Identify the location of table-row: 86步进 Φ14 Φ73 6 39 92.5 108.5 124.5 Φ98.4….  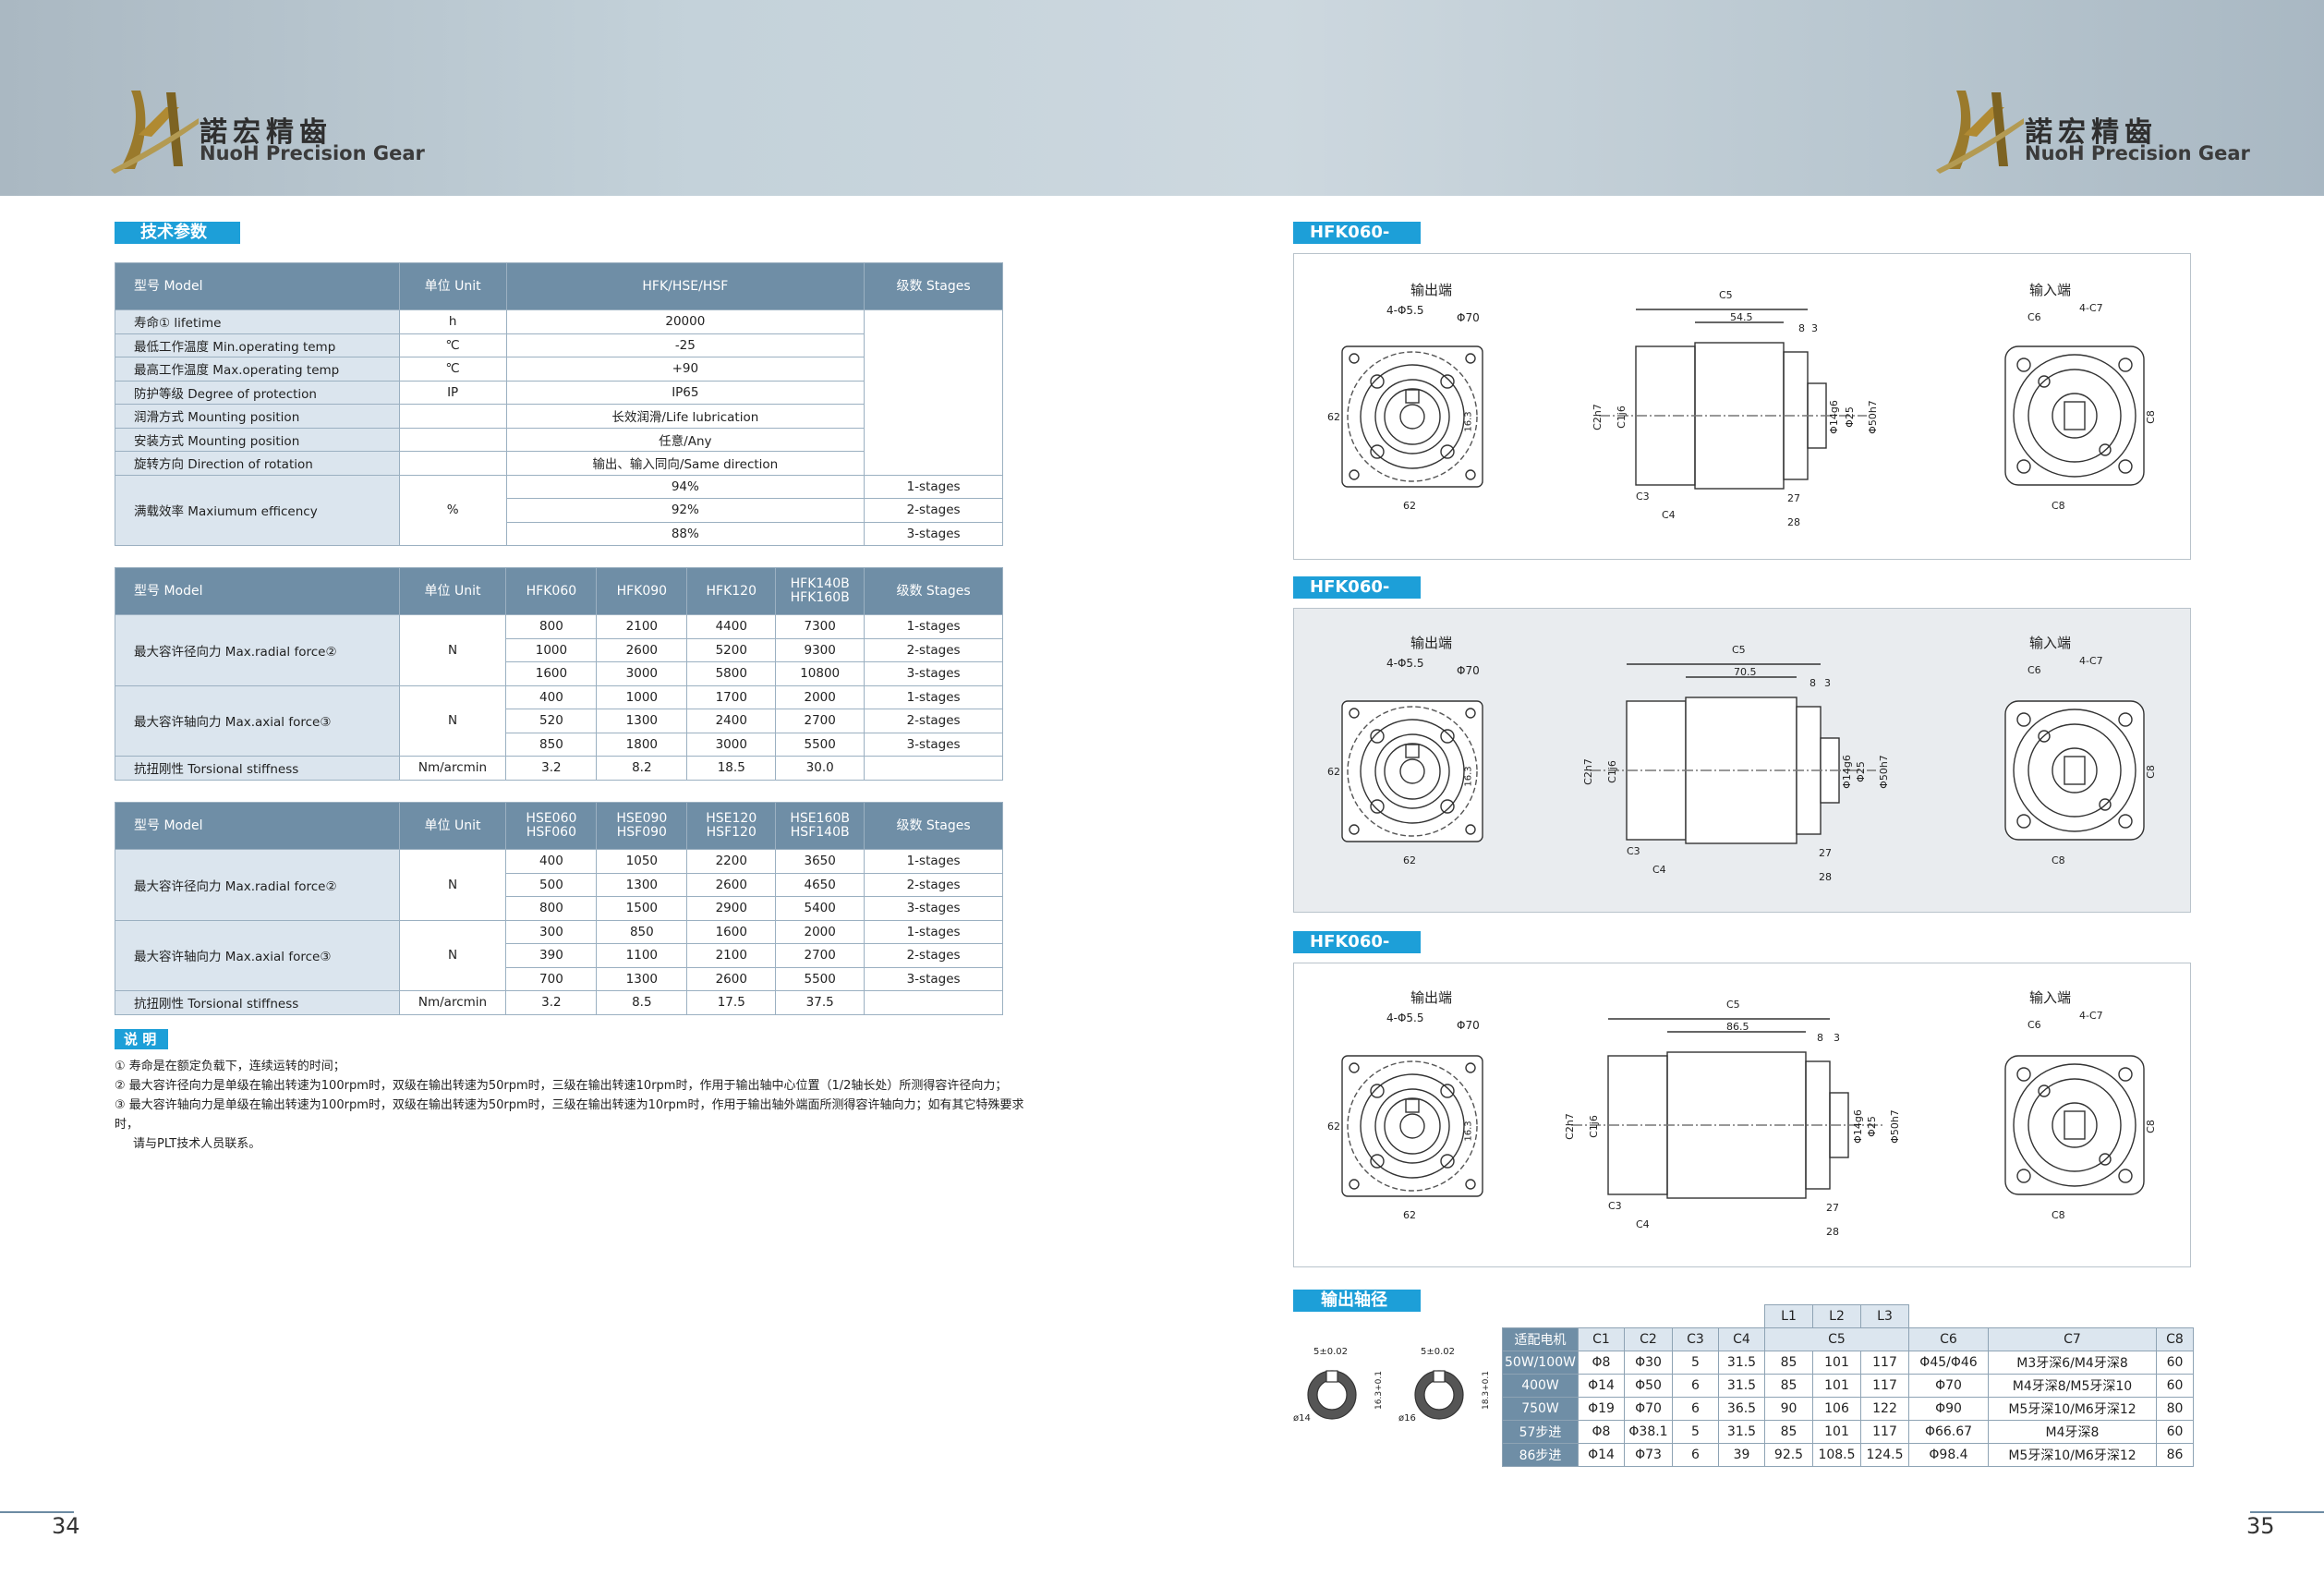
(1848, 1455).